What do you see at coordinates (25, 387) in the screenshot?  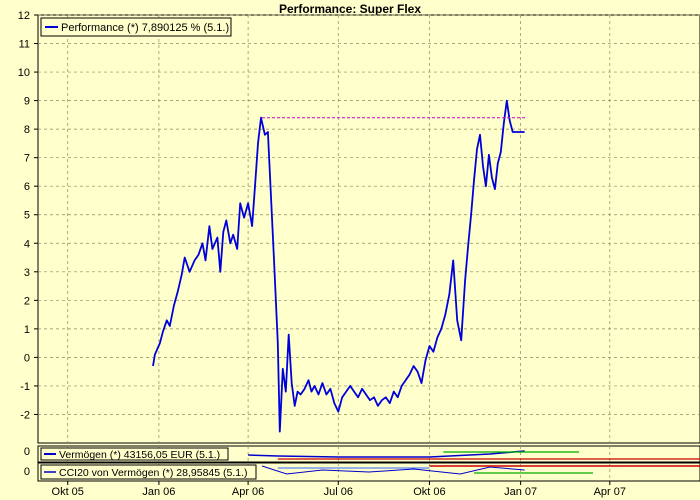 I see `y-tick-label: -1` at bounding box center [25, 387].